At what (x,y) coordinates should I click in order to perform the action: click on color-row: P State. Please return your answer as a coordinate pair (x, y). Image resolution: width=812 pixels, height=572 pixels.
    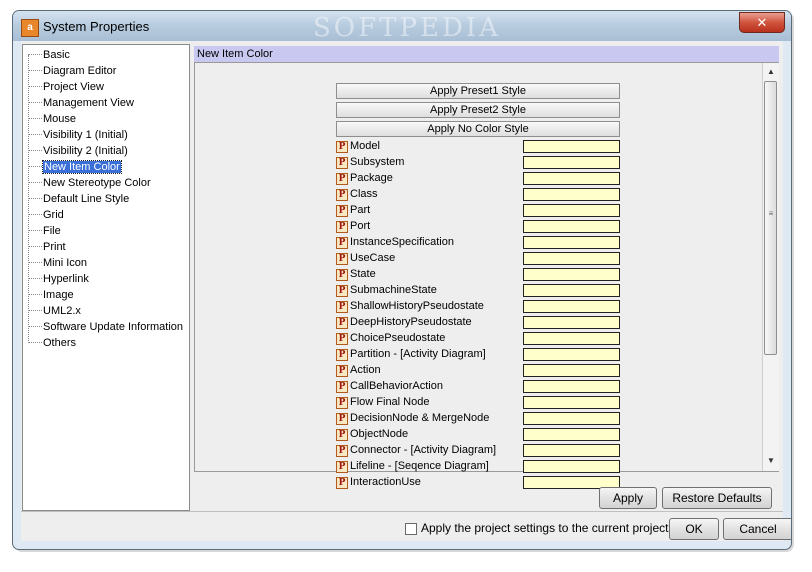
    Looking at the image, I should click on (478, 275).